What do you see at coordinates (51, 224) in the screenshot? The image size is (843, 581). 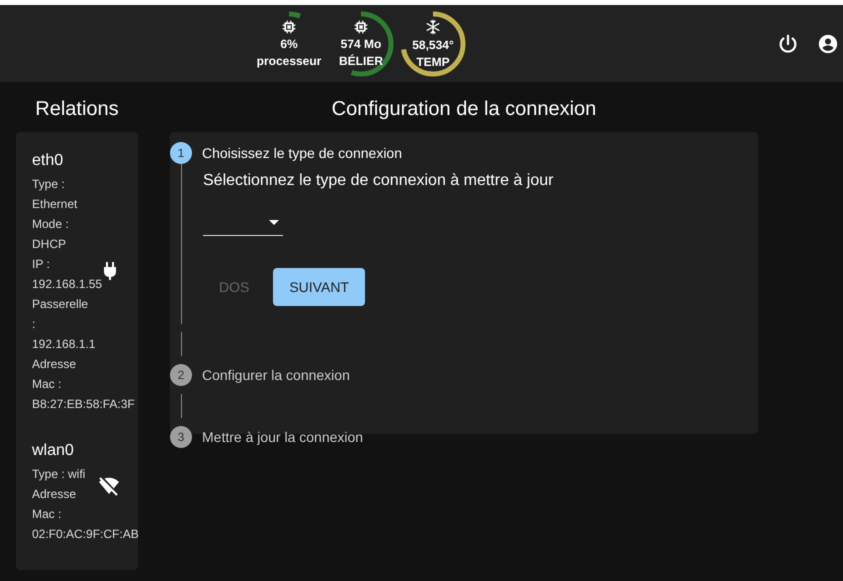 I see `interface-detail: Mode :` at bounding box center [51, 224].